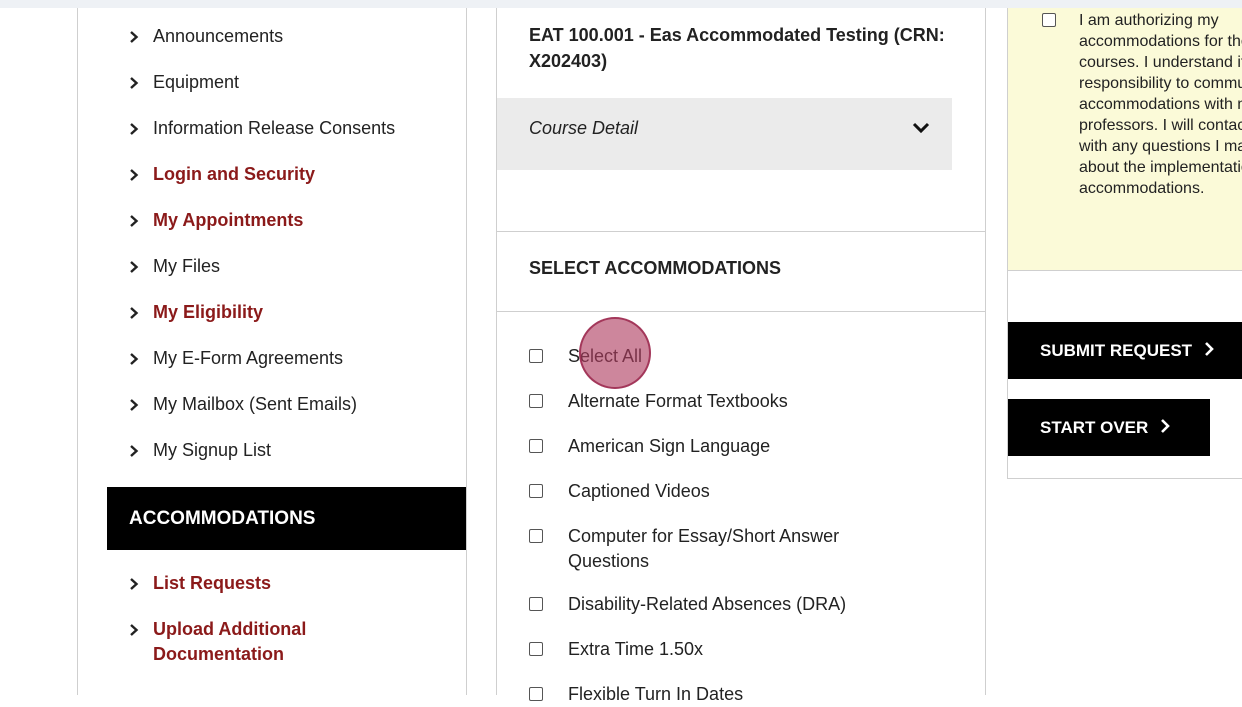  Describe the element at coordinates (655, 268) in the screenshot. I see `select-accommodations-heading: SELECT ACCOMMODATIONS` at that location.